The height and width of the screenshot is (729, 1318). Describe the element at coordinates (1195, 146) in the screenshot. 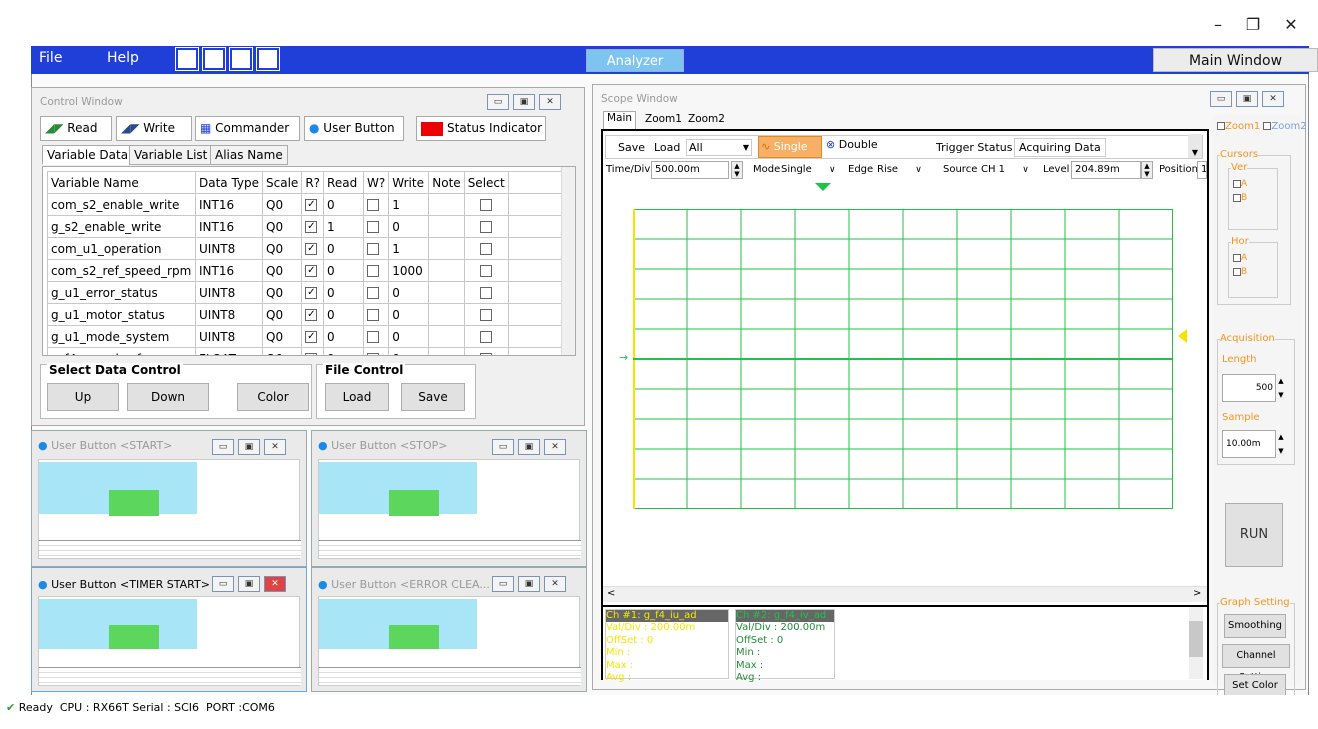

I see `toolbar-scroll-button: ▼` at that location.